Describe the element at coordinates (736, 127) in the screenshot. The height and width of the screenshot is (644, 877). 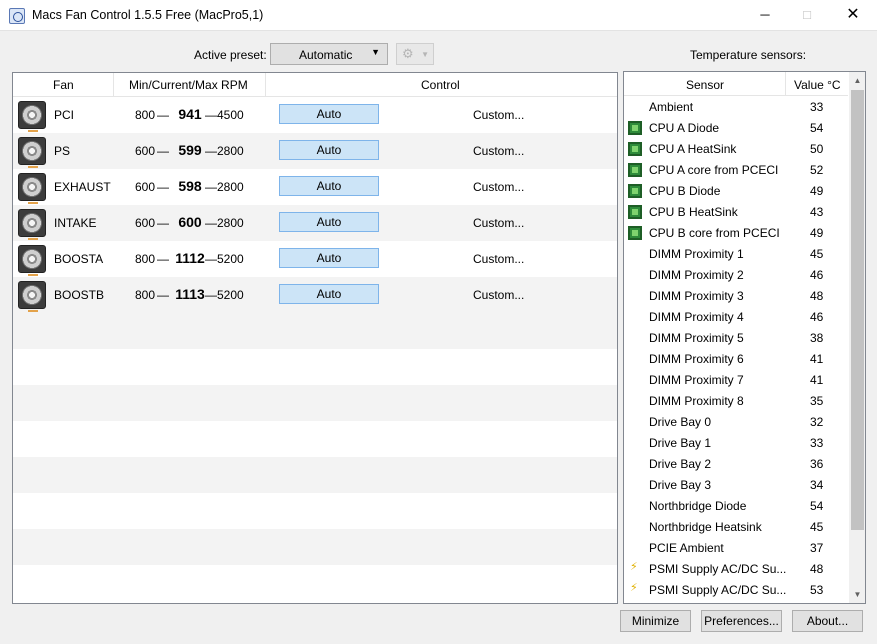
I see `sensor-row: CPU A Diode 54` at that location.